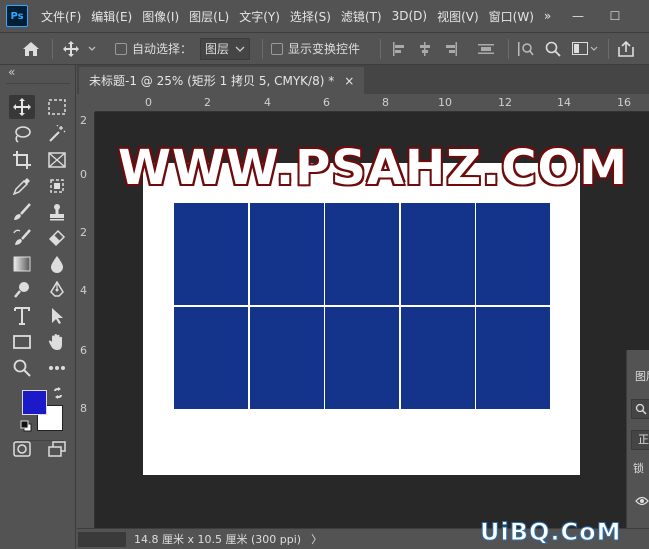  I want to click on 3d-mode-icon, so click(526, 48).